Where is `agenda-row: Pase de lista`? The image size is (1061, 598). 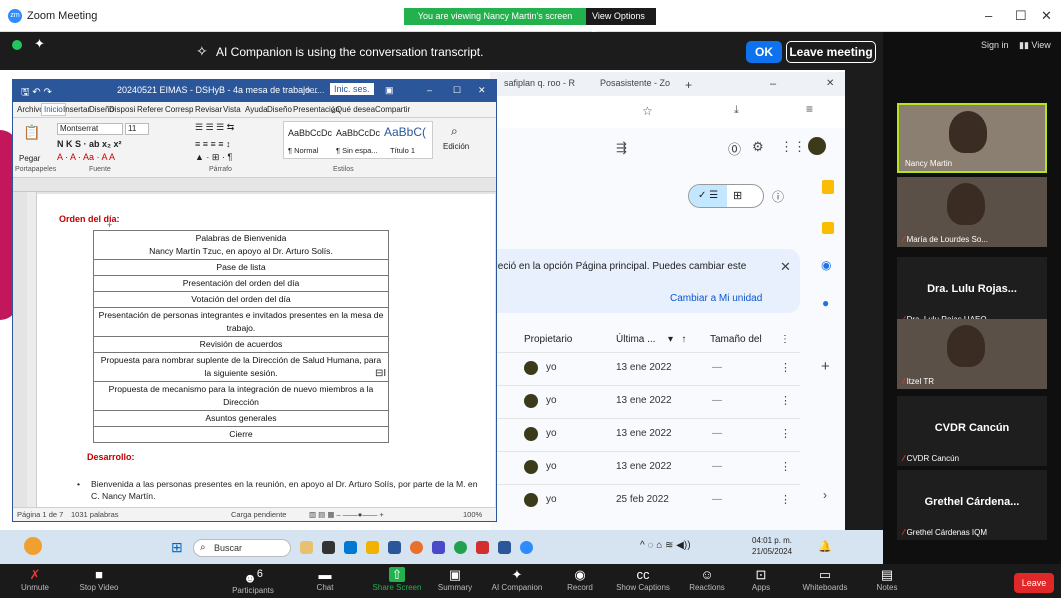
agenda-row: Pase de lista is located at coordinates (241, 267).